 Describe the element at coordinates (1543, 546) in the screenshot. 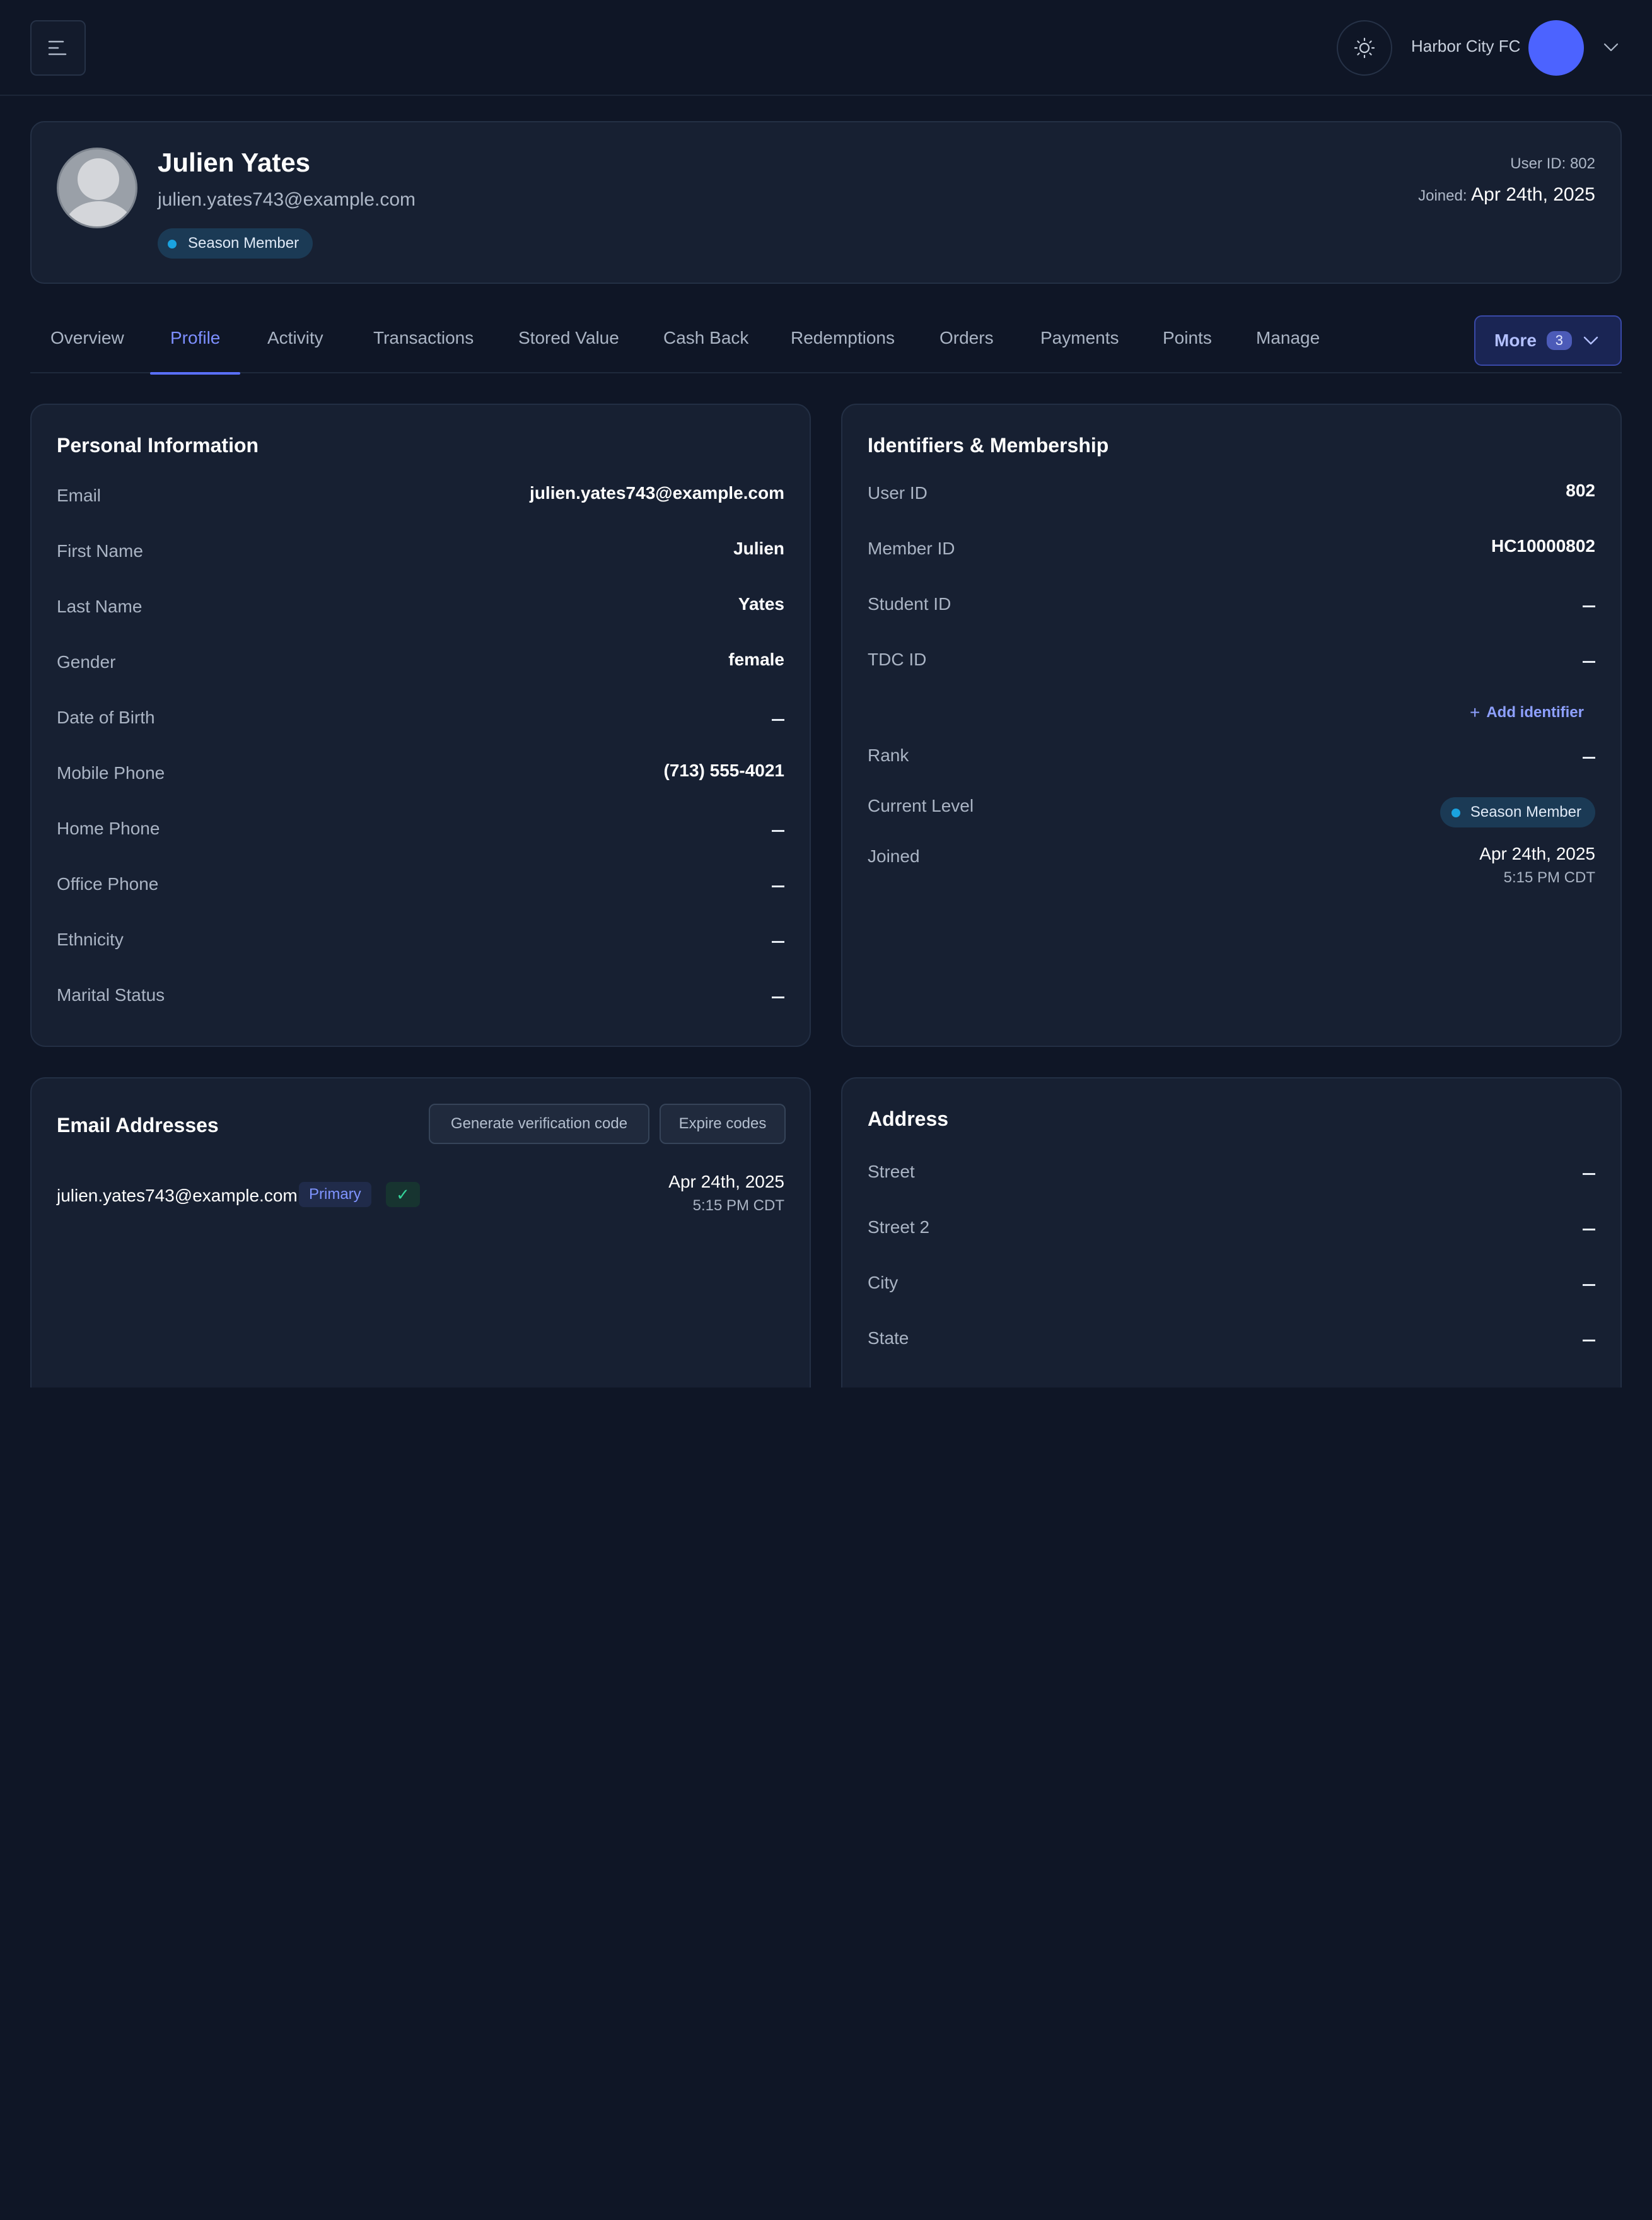

I see `row-value: HC10000802` at that location.